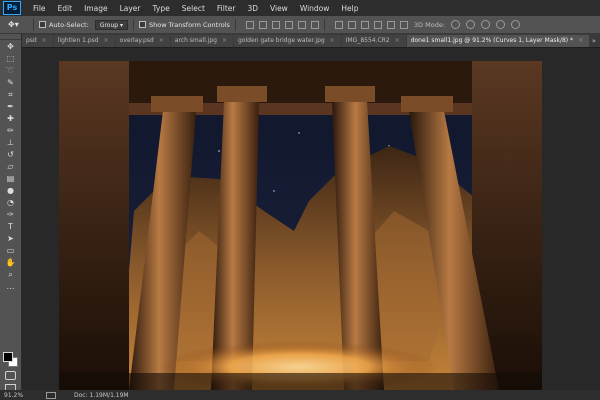 The image size is (600, 400). What do you see at coordinates (349, 8) in the screenshot?
I see `menu-help: Help` at bounding box center [349, 8].